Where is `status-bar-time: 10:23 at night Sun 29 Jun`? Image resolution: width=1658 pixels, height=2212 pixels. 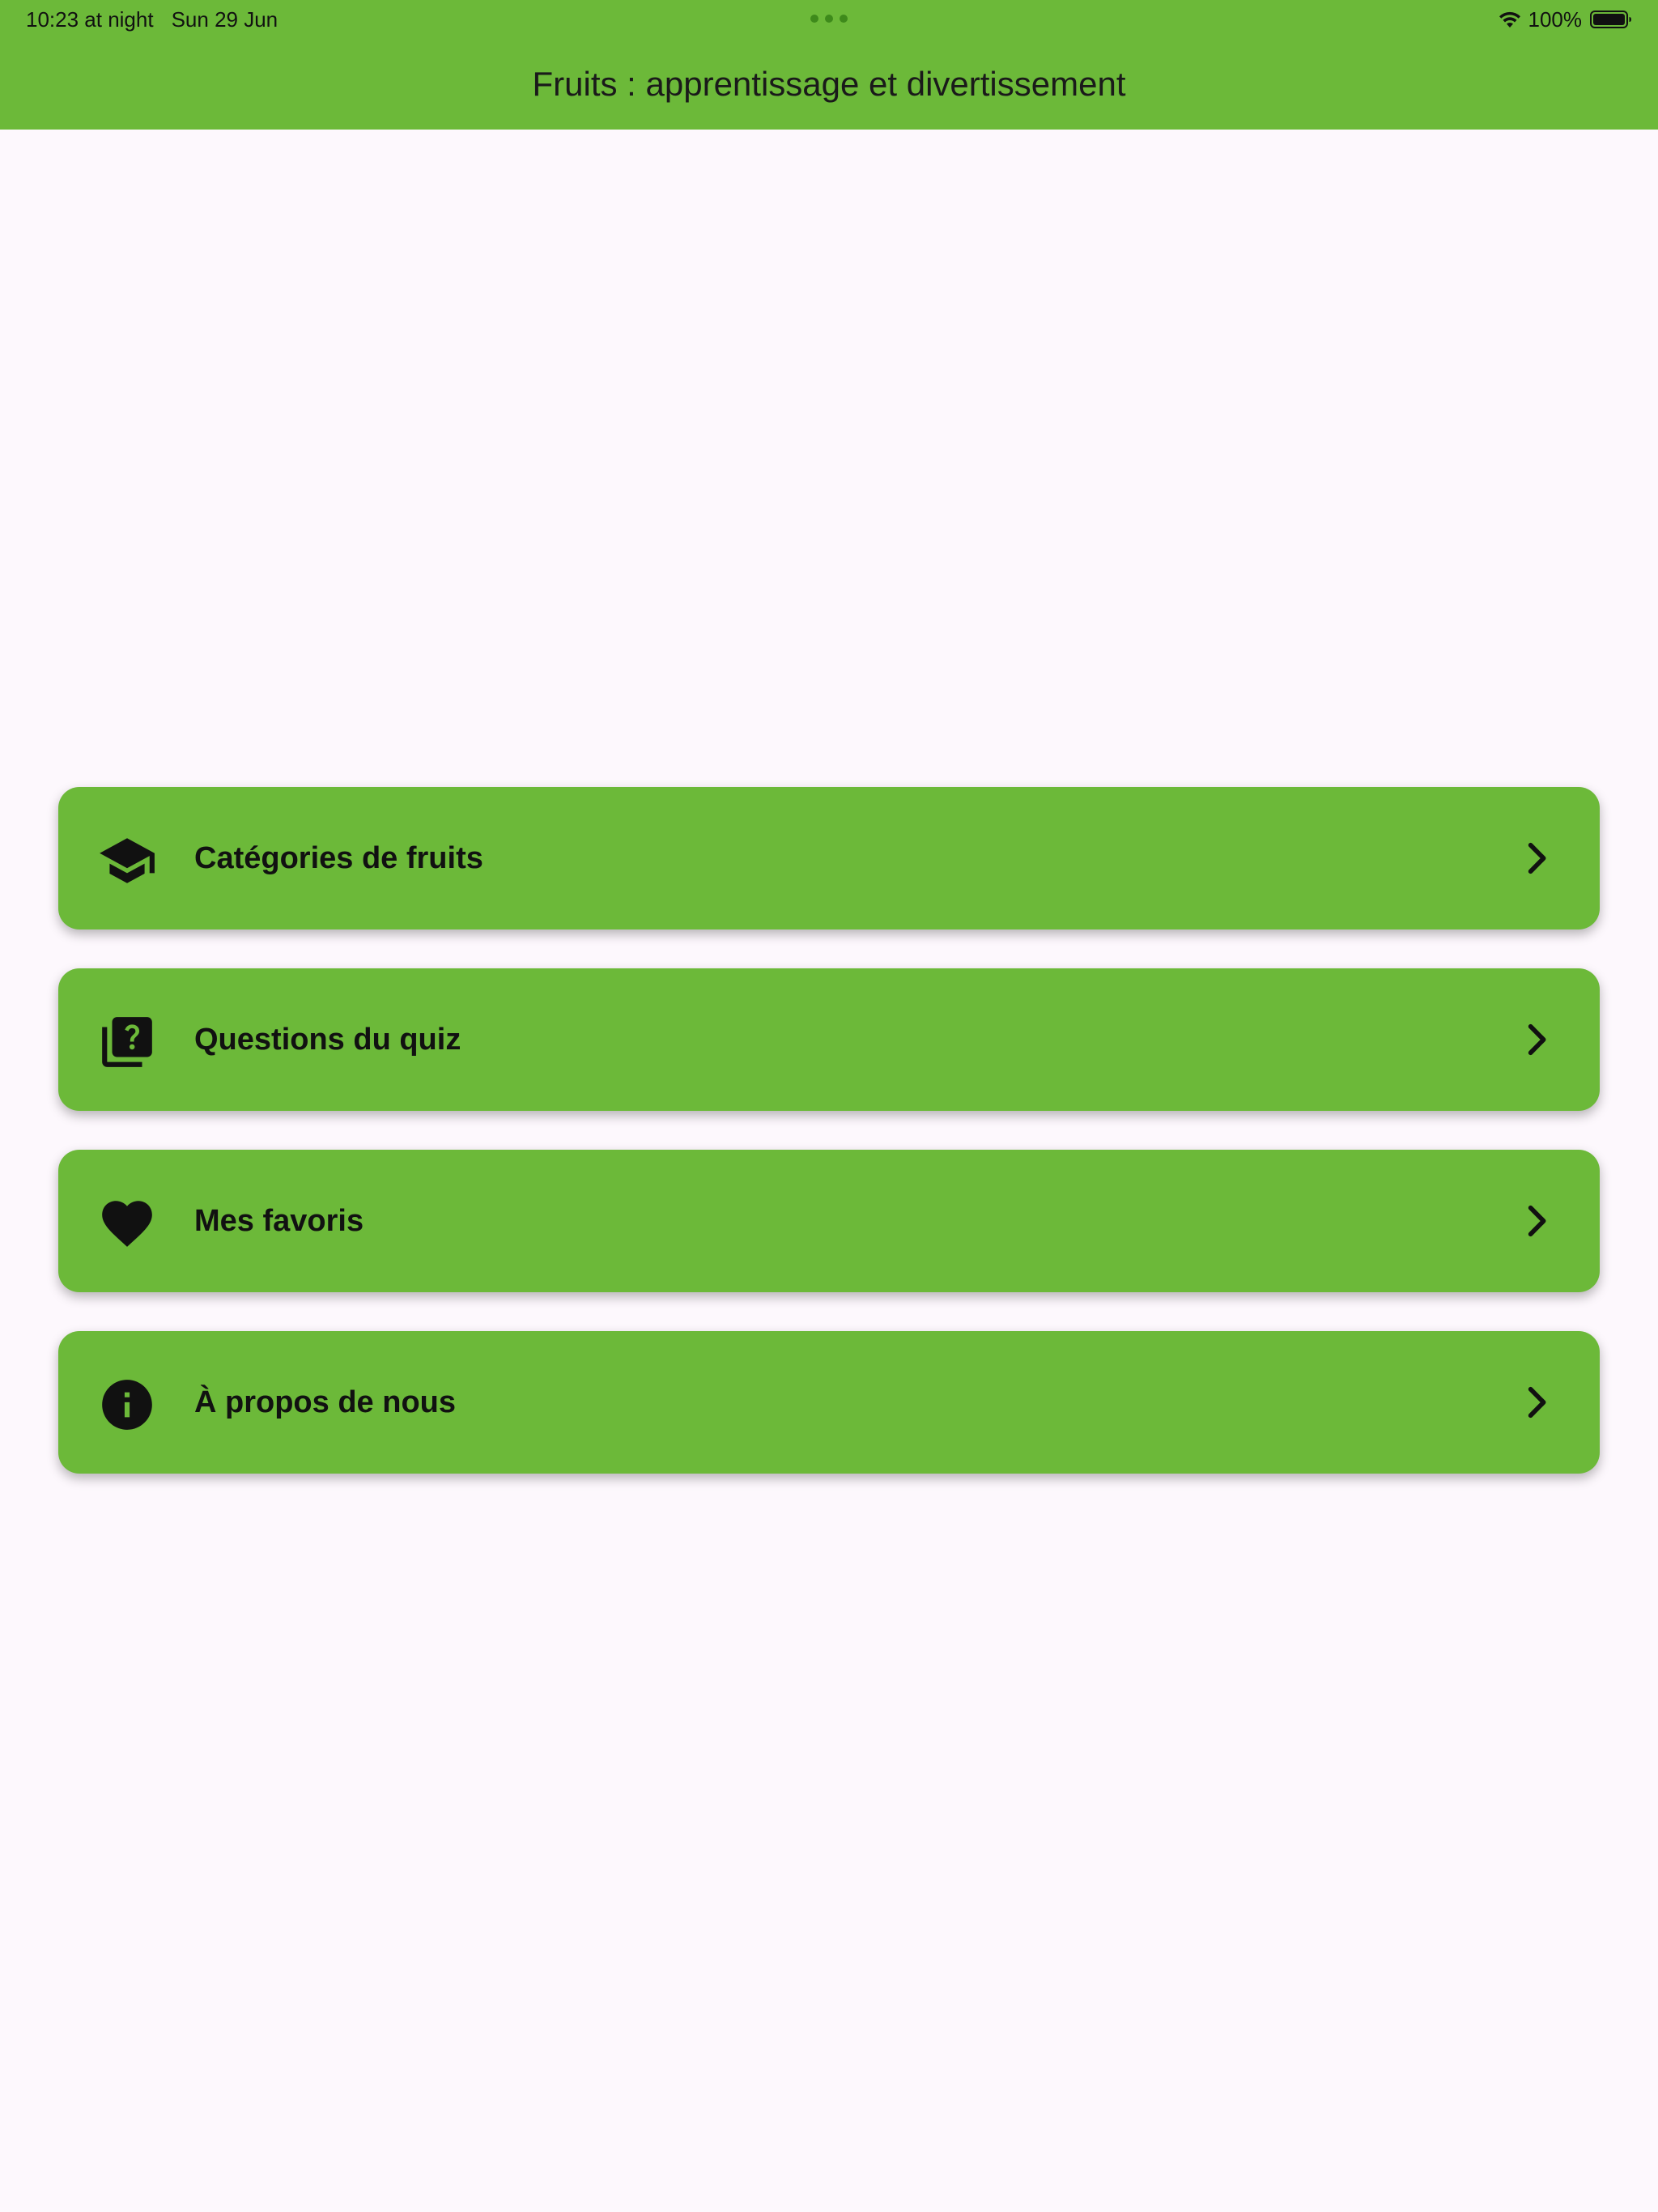 status-bar-time: 10:23 at night Sun 29 Jun is located at coordinates (152, 19).